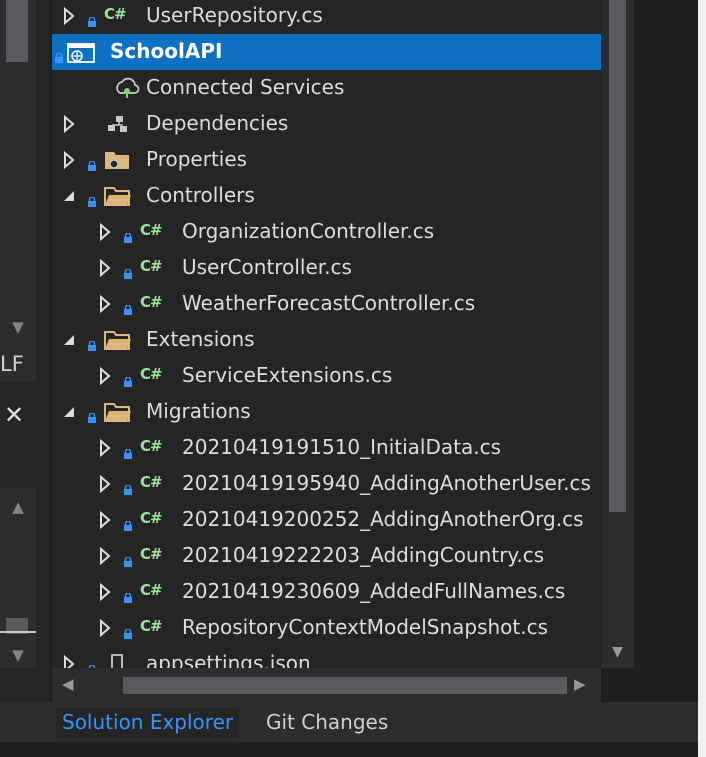  Describe the element at coordinates (287, 375) in the screenshot. I see `tree-item-label: ServiceExtensions.cs` at that location.